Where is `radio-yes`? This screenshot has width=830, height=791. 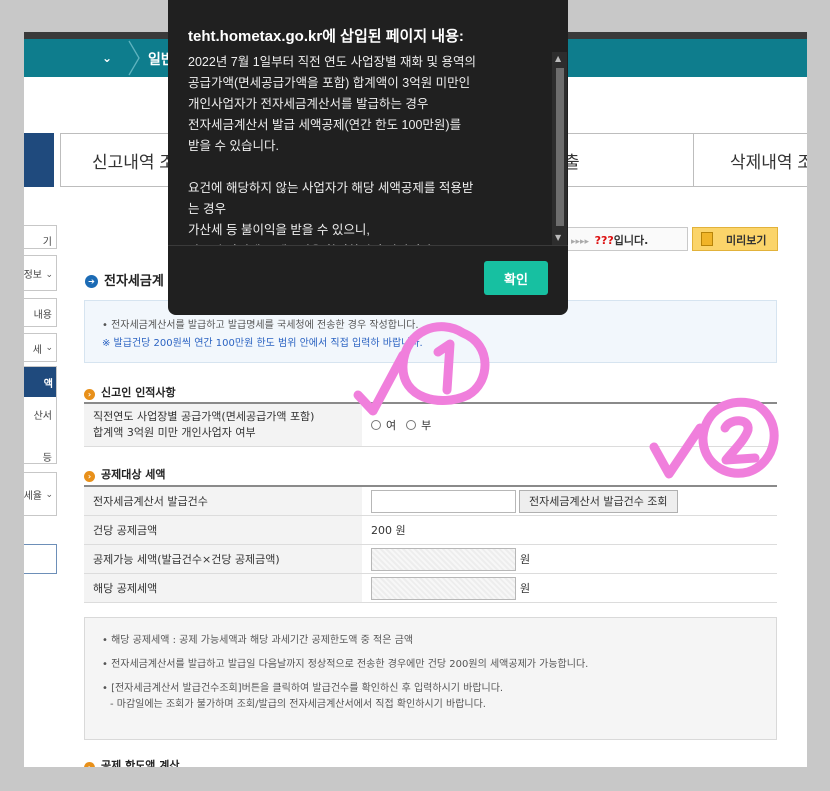 radio-yes is located at coordinates (376, 425).